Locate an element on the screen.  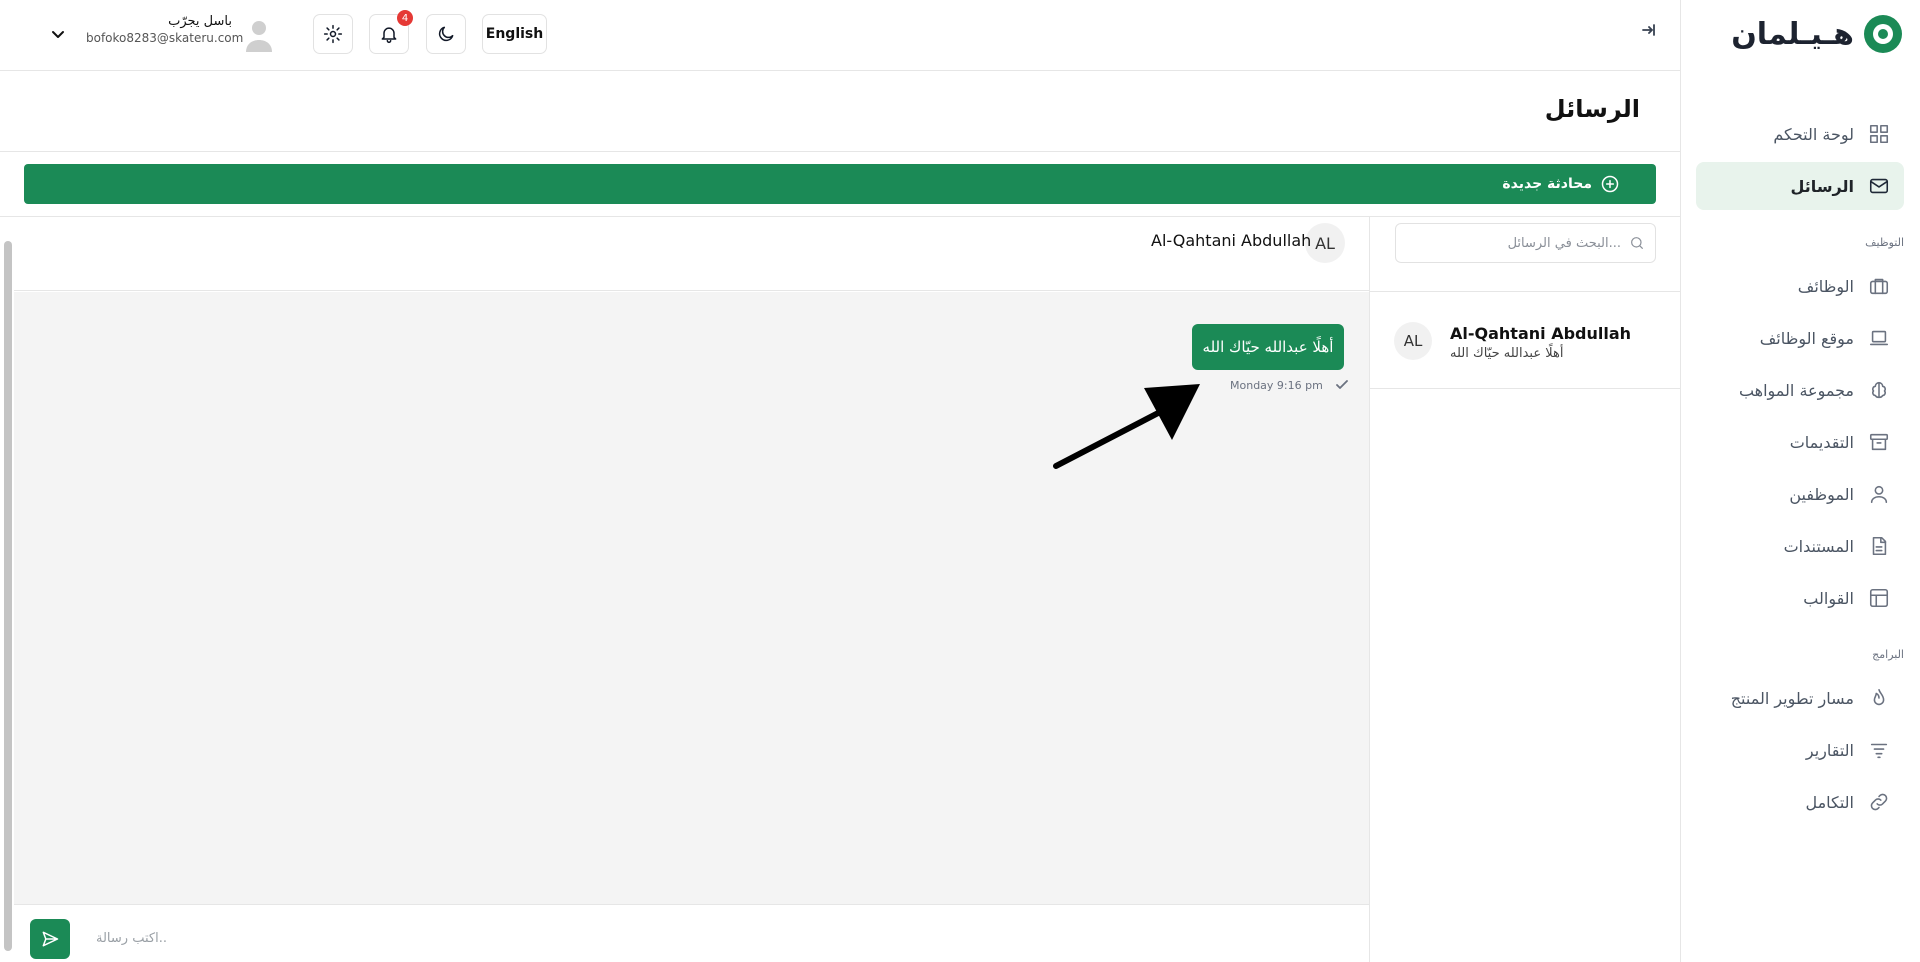
sidebar-item-label: التقارير is located at coordinates (1829, 750).